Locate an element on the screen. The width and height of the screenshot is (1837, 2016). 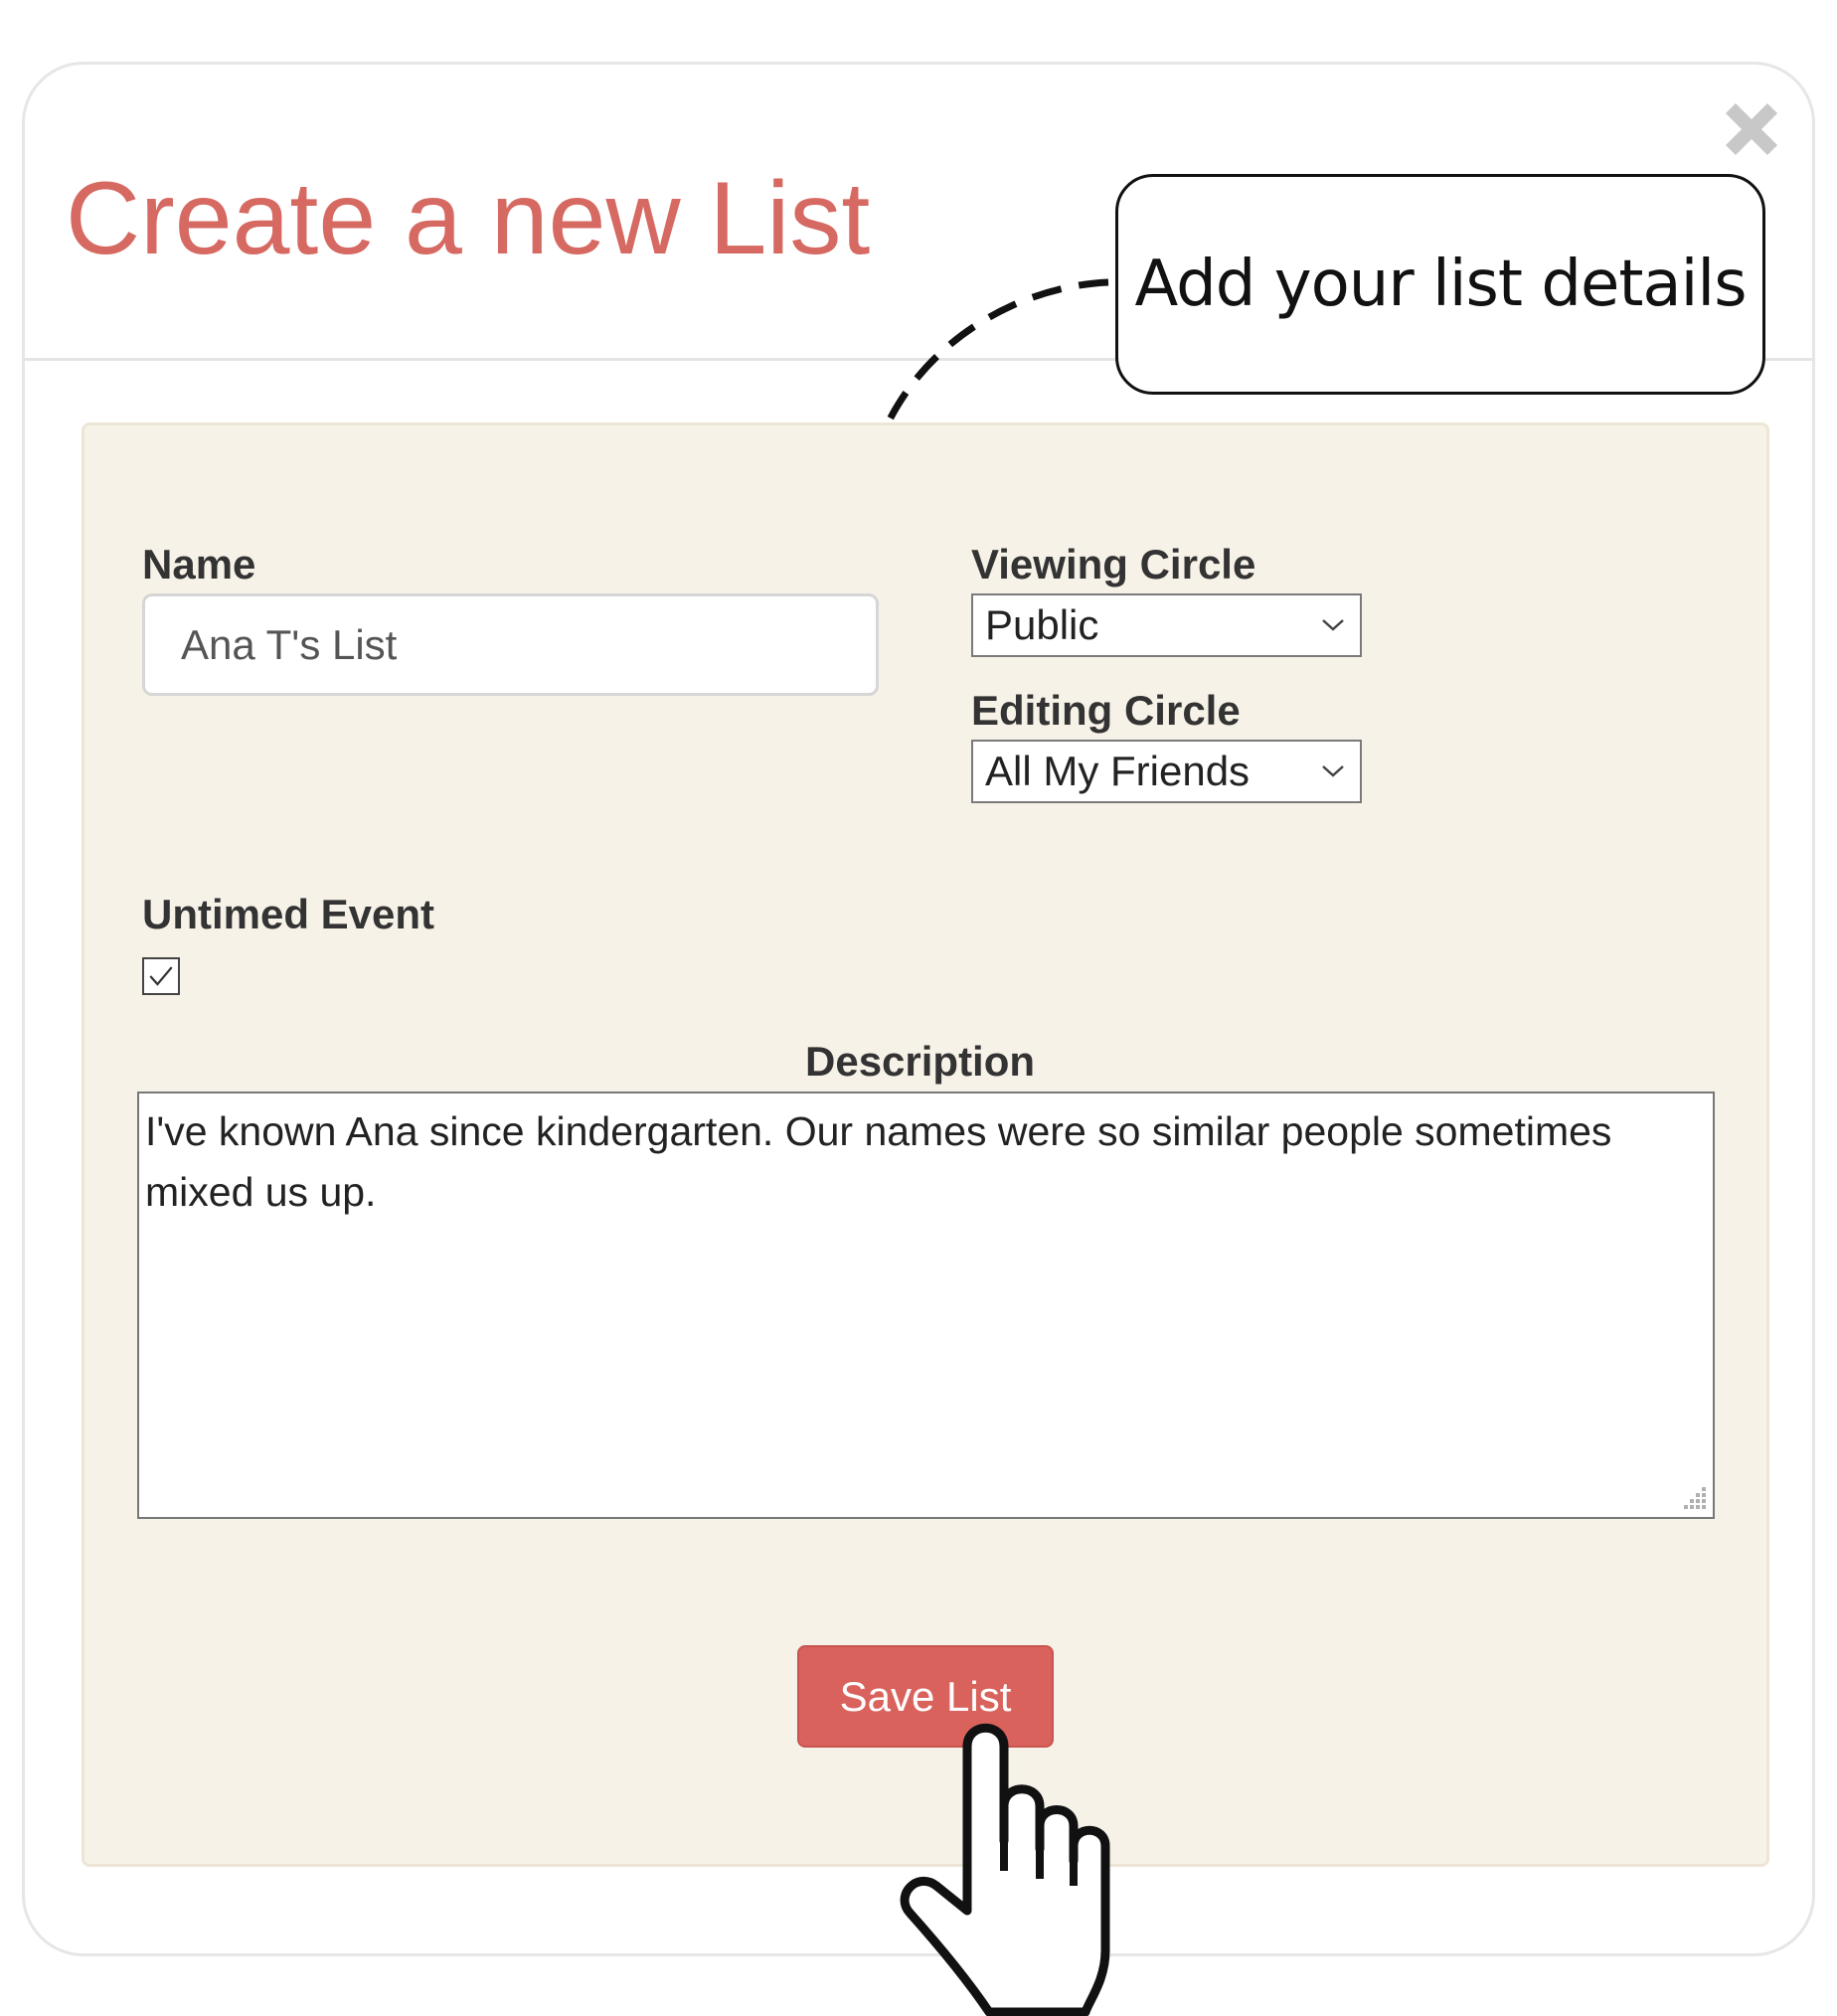
checkmark-icon is located at coordinates (161, 976).